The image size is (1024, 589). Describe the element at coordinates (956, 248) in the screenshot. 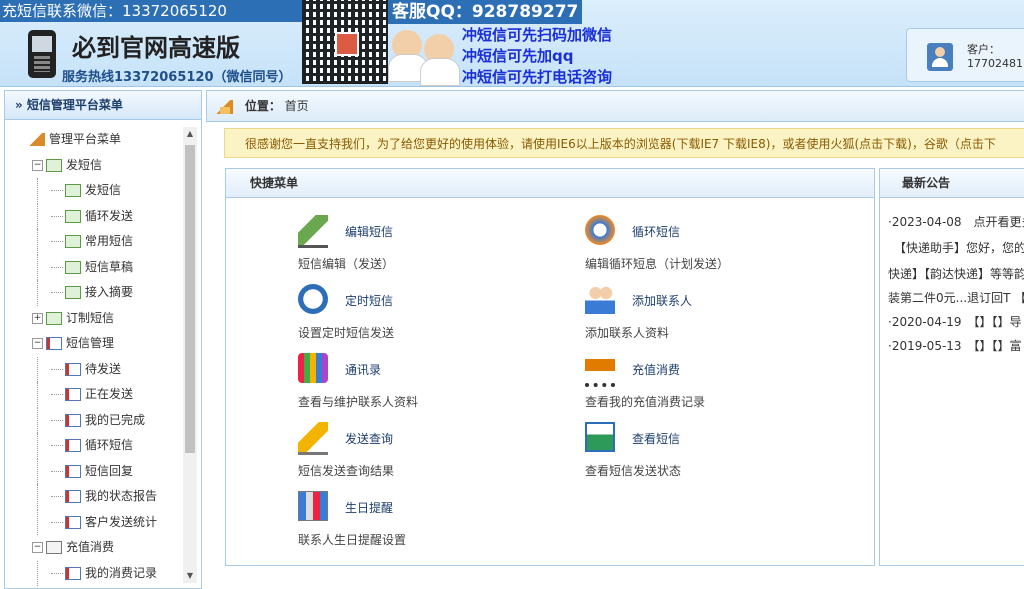

I see `announcement-item: 【快递助手】您好，您的` at that location.